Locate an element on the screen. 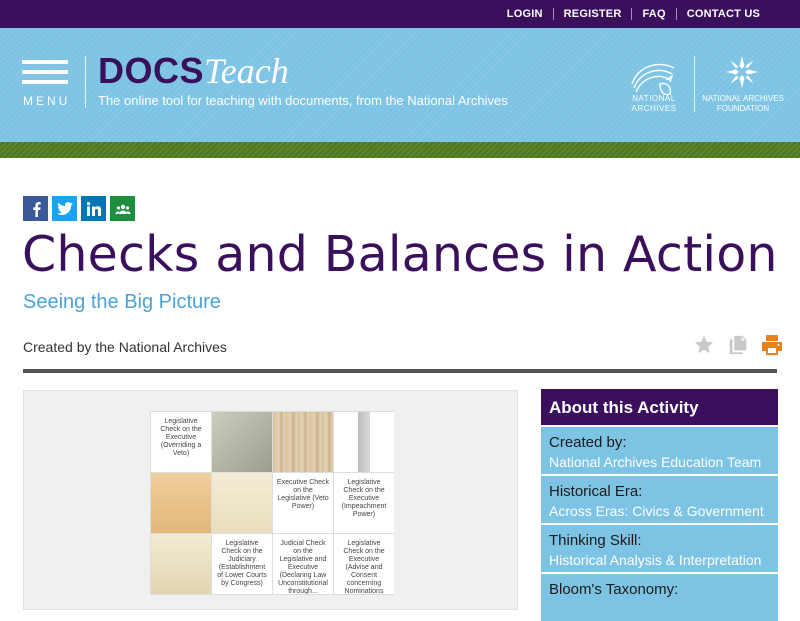 This screenshot has height=621, width=800. social-share is located at coordinates (79, 208).